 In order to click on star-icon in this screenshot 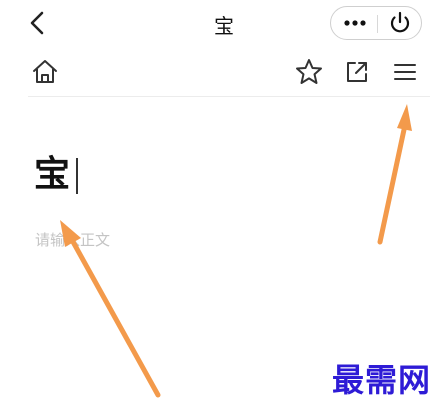, I will do `click(309, 71)`.